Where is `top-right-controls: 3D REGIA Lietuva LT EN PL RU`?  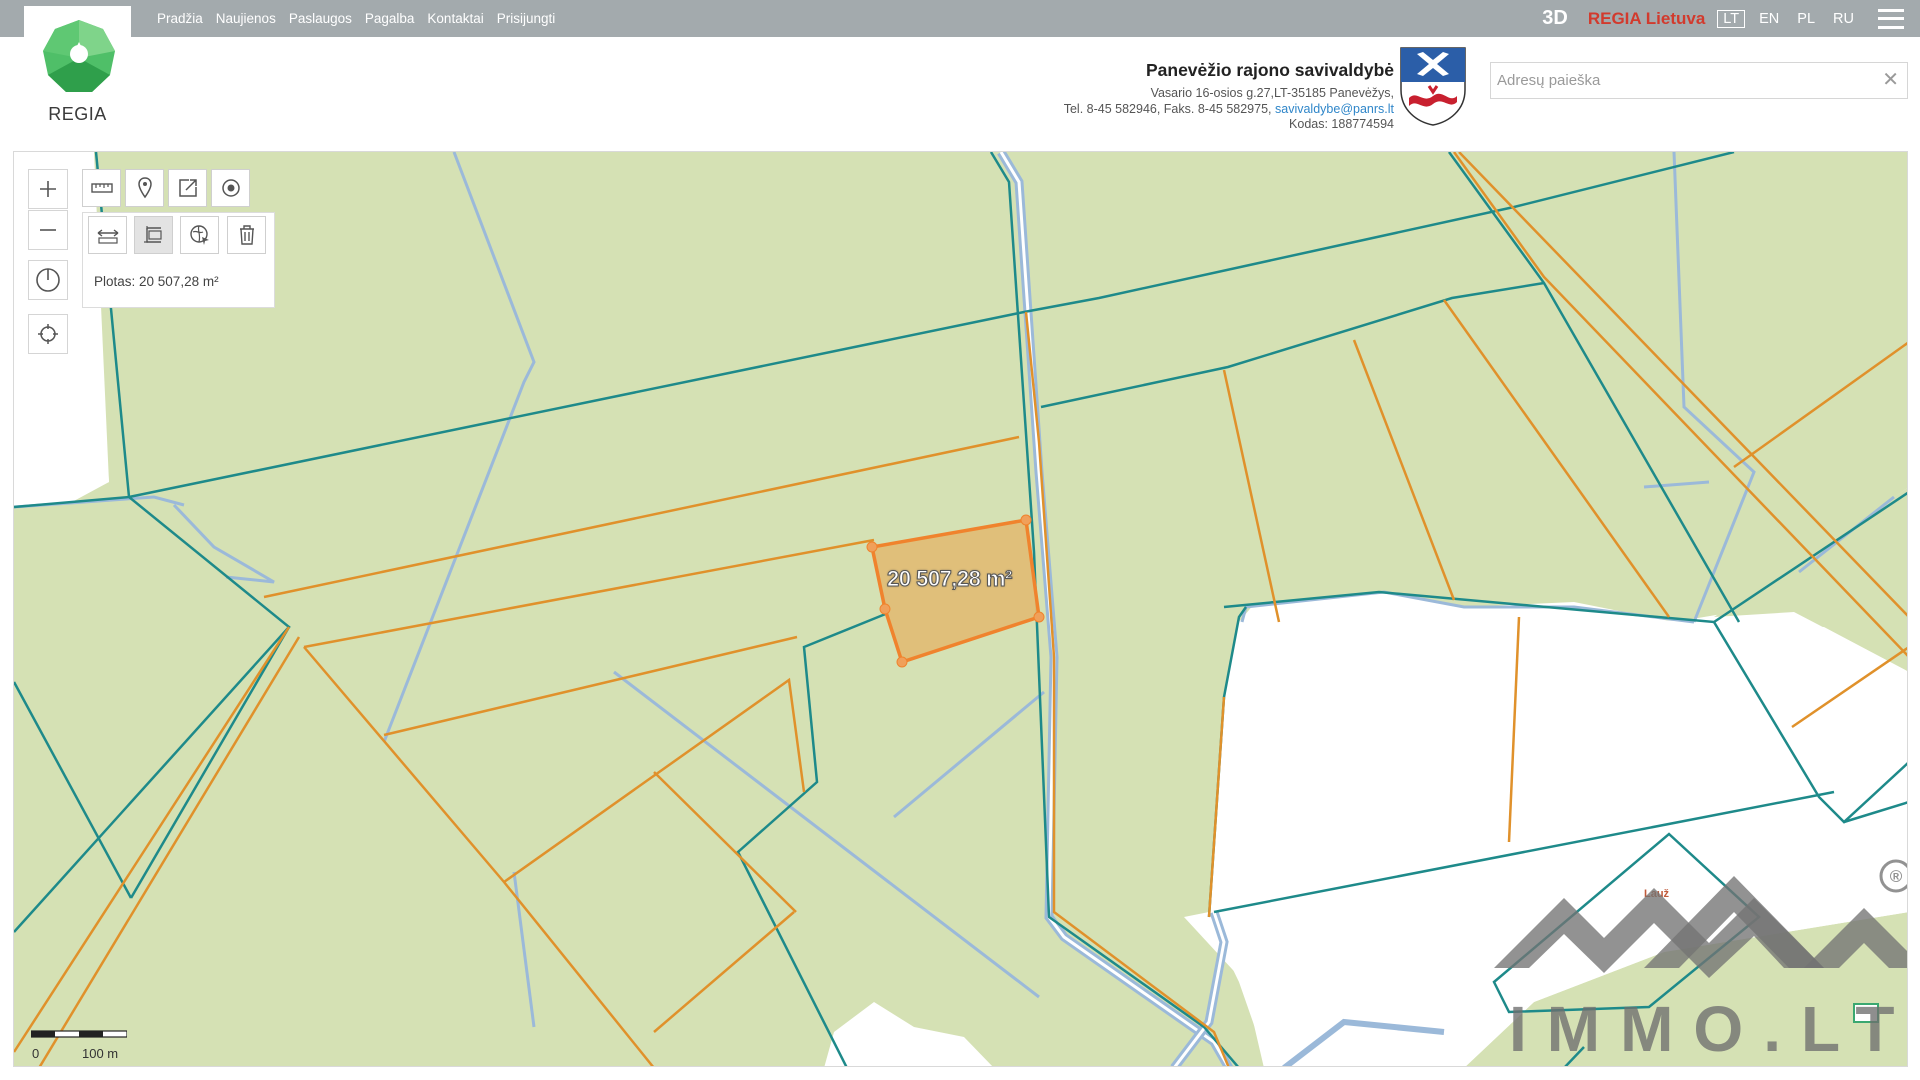 top-right-controls: 3D REGIA Lietuva LT EN PL RU is located at coordinates (1731, 18).